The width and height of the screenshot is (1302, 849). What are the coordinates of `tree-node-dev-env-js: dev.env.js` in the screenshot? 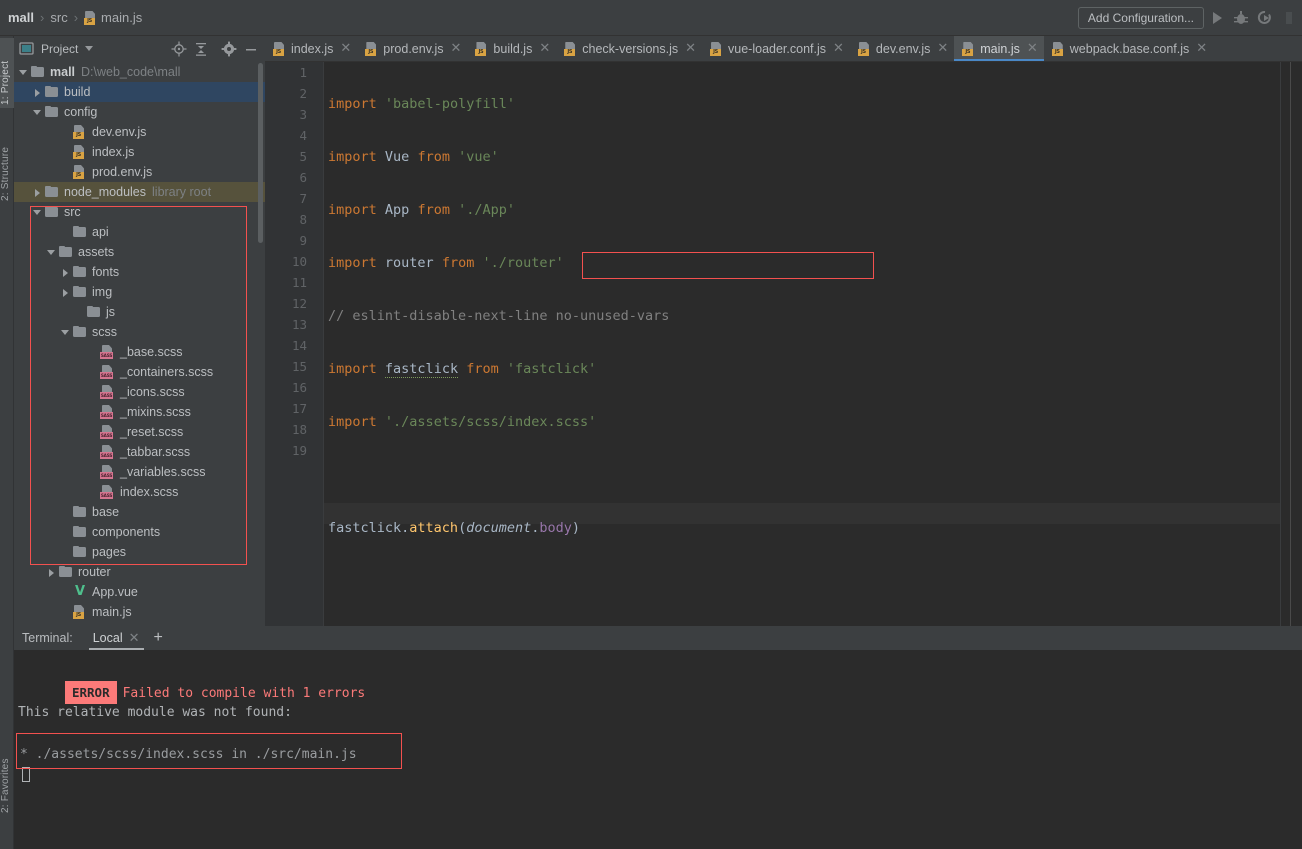 It's located at (139, 132).